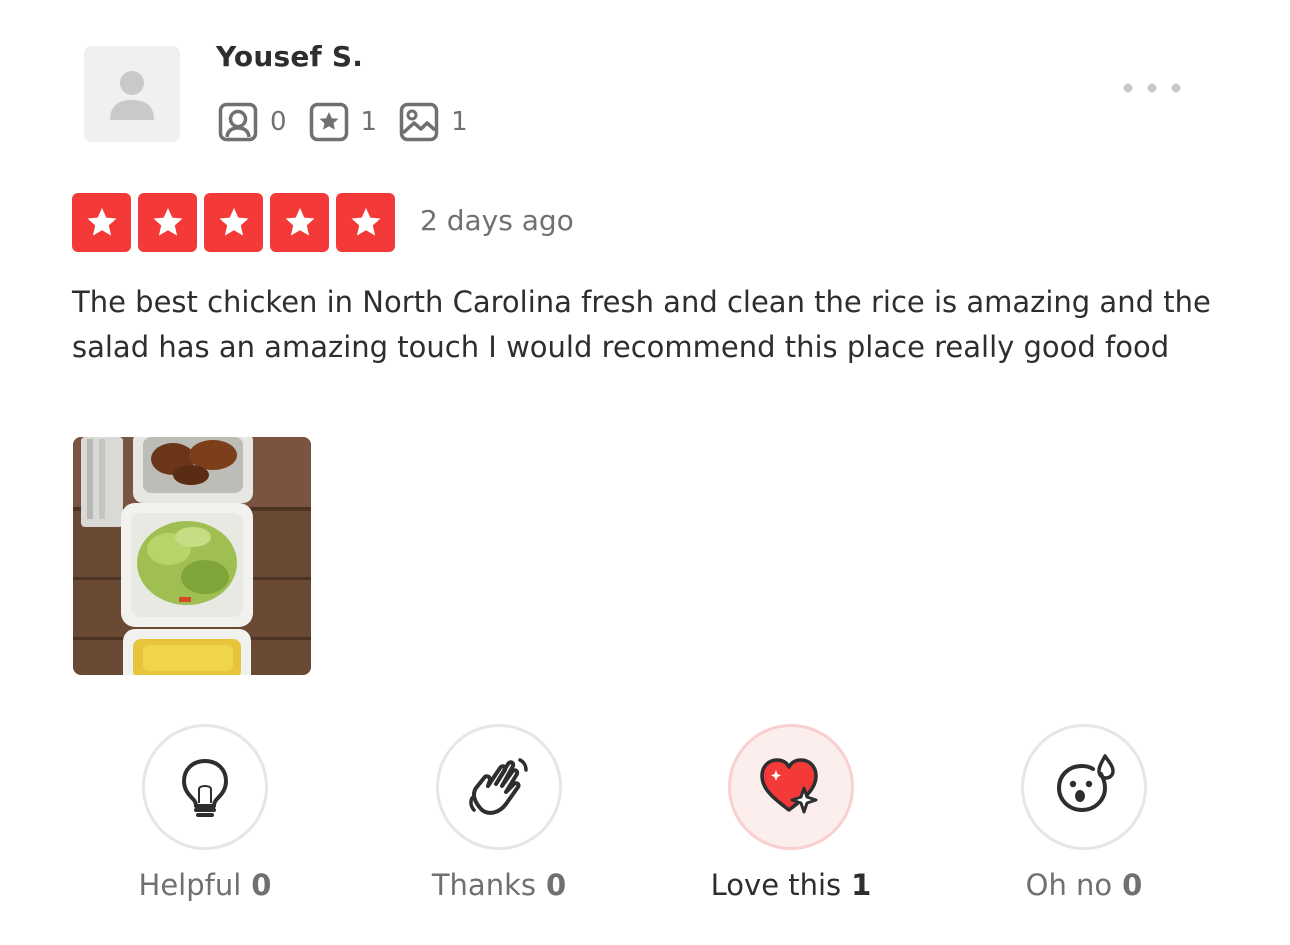 Image resolution: width=1290 pixels, height=945 pixels. I want to click on reviews-count: 1, so click(343, 122).